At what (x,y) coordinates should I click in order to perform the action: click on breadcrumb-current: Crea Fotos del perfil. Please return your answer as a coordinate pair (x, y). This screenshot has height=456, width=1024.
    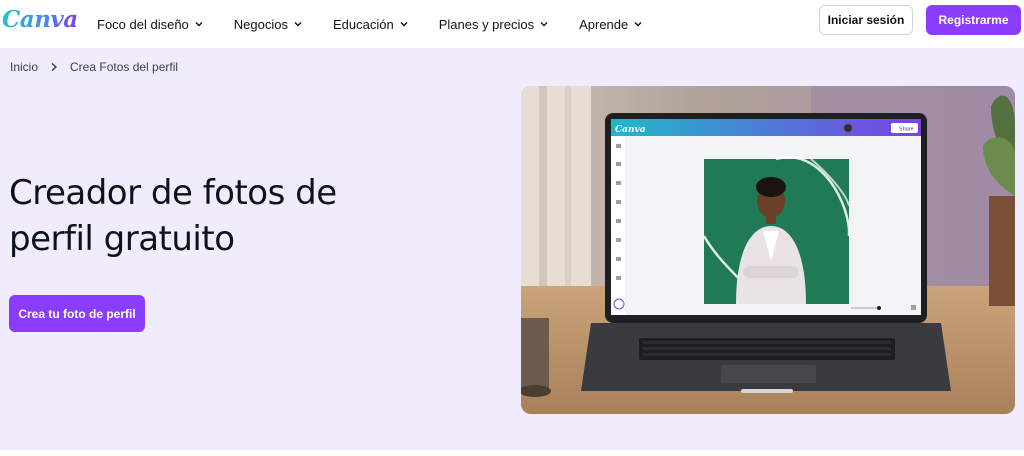
    Looking at the image, I should click on (124, 67).